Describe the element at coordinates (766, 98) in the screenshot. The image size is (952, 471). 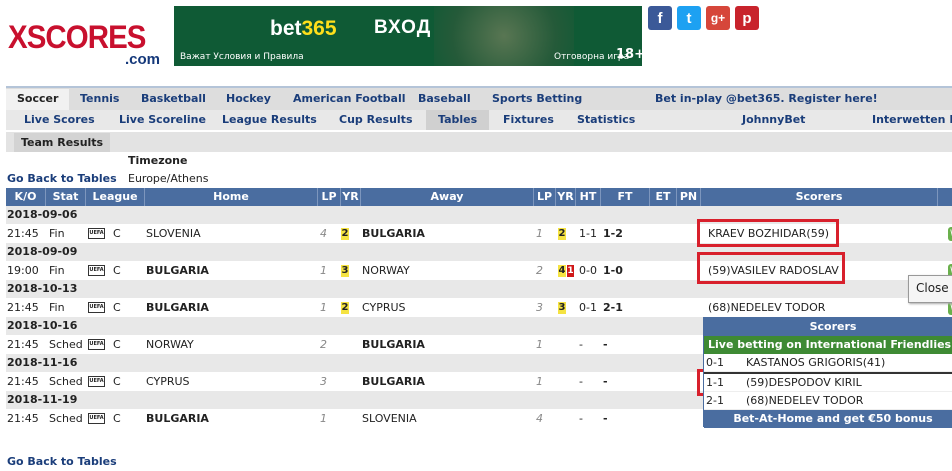
I see `bet365-register-link: Bet in-play @bet365. Register here!` at that location.